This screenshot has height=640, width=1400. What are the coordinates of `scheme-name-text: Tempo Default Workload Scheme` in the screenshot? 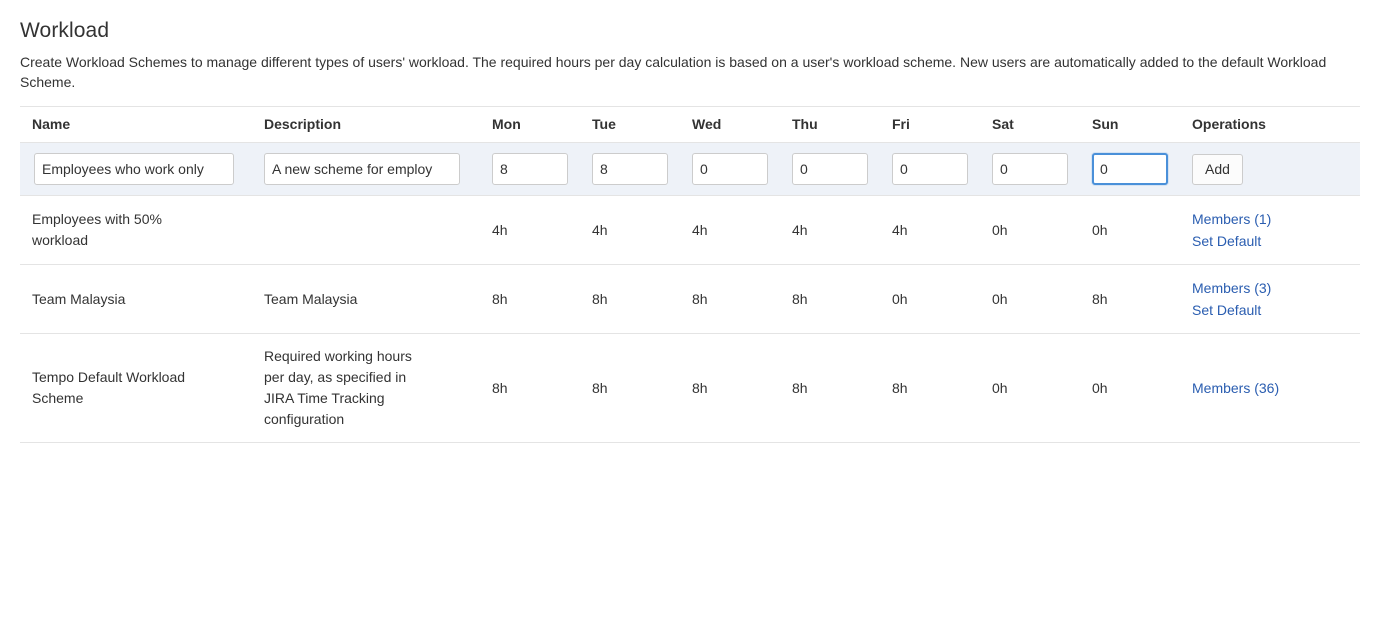 It's located at (109, 387).